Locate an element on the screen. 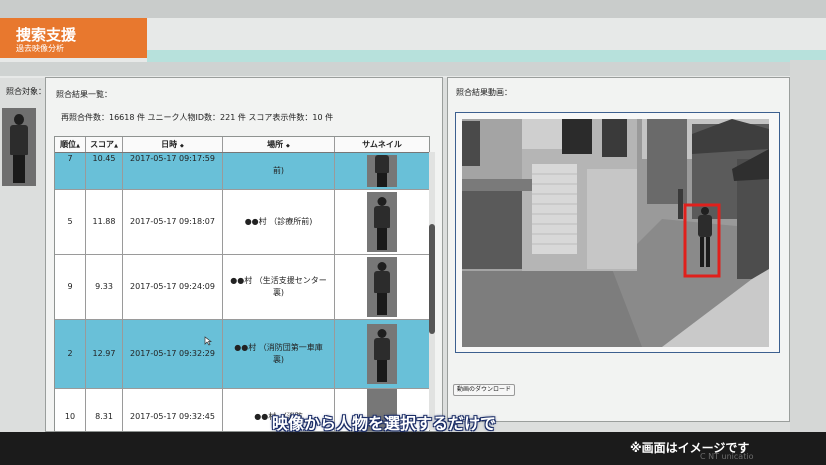 This screenshot has height=465, width=826. app-subtitle: 過去映像分析 is located at coordinates (40, 48).